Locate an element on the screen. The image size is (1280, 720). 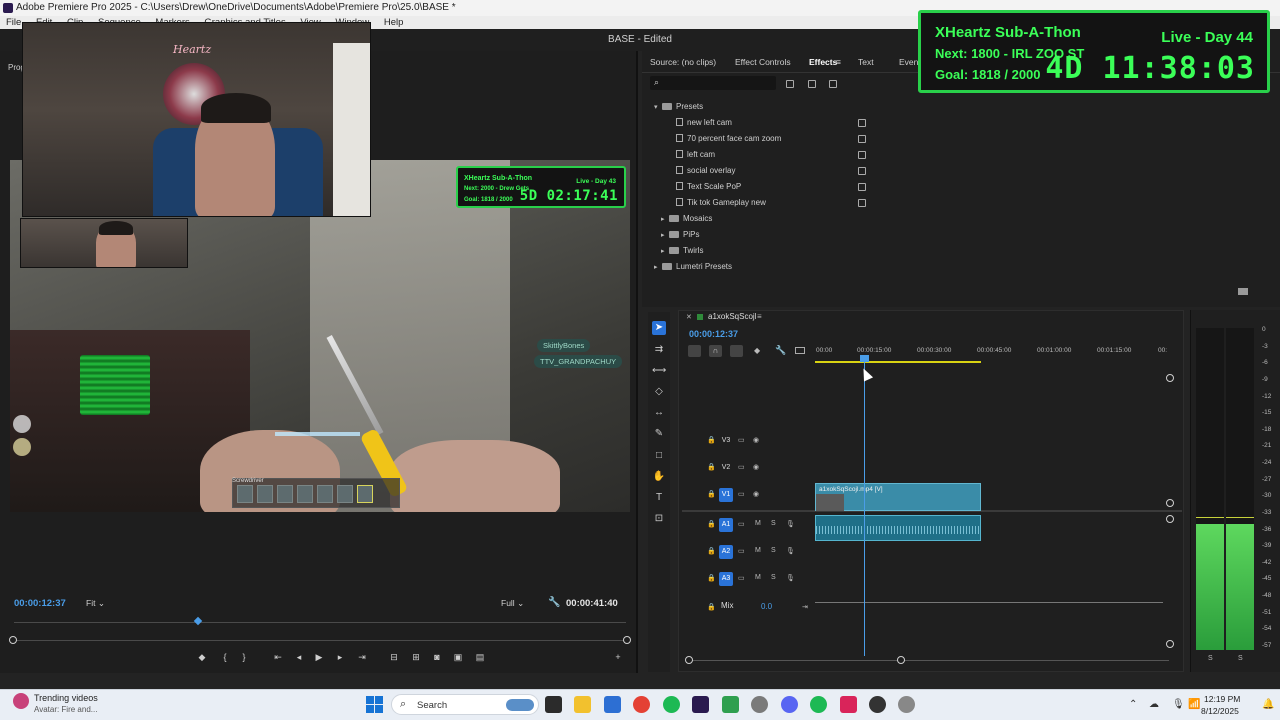
premiere-taskbar-icon is located at coordinates (700, 704).